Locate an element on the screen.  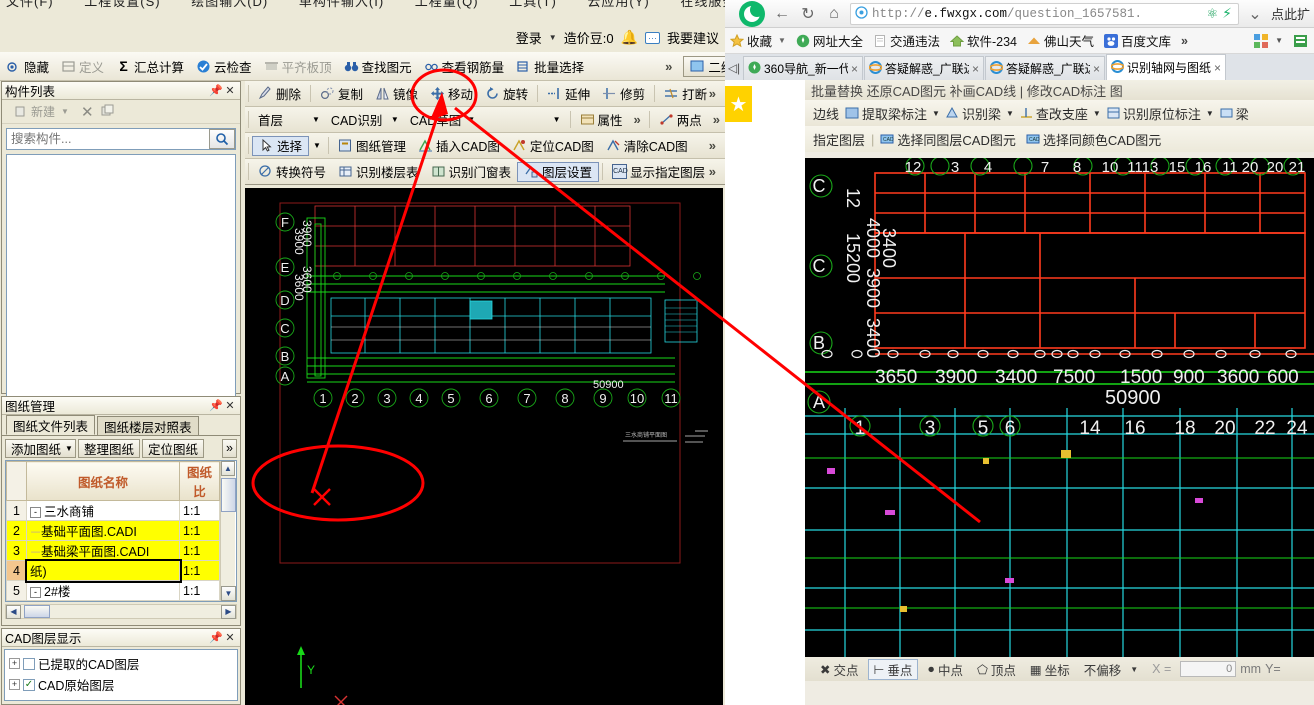
row-drawing-name: ─基础梁平面图.CADI is located at coordinates (103, 550).